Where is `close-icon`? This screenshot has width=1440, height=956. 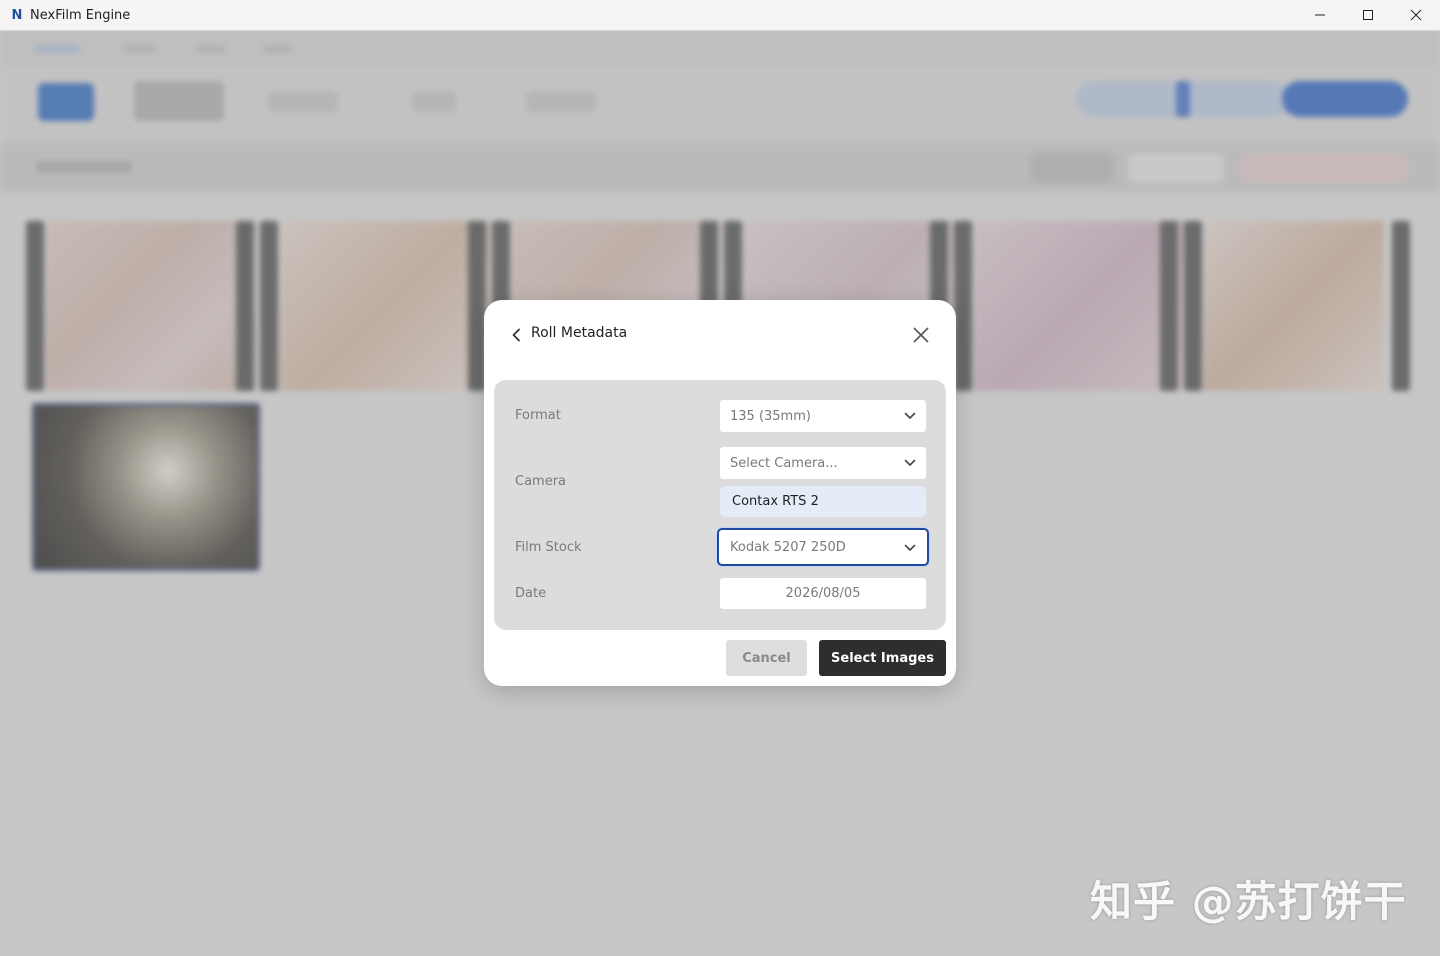
close-icon is located at coordinates (921, 335).